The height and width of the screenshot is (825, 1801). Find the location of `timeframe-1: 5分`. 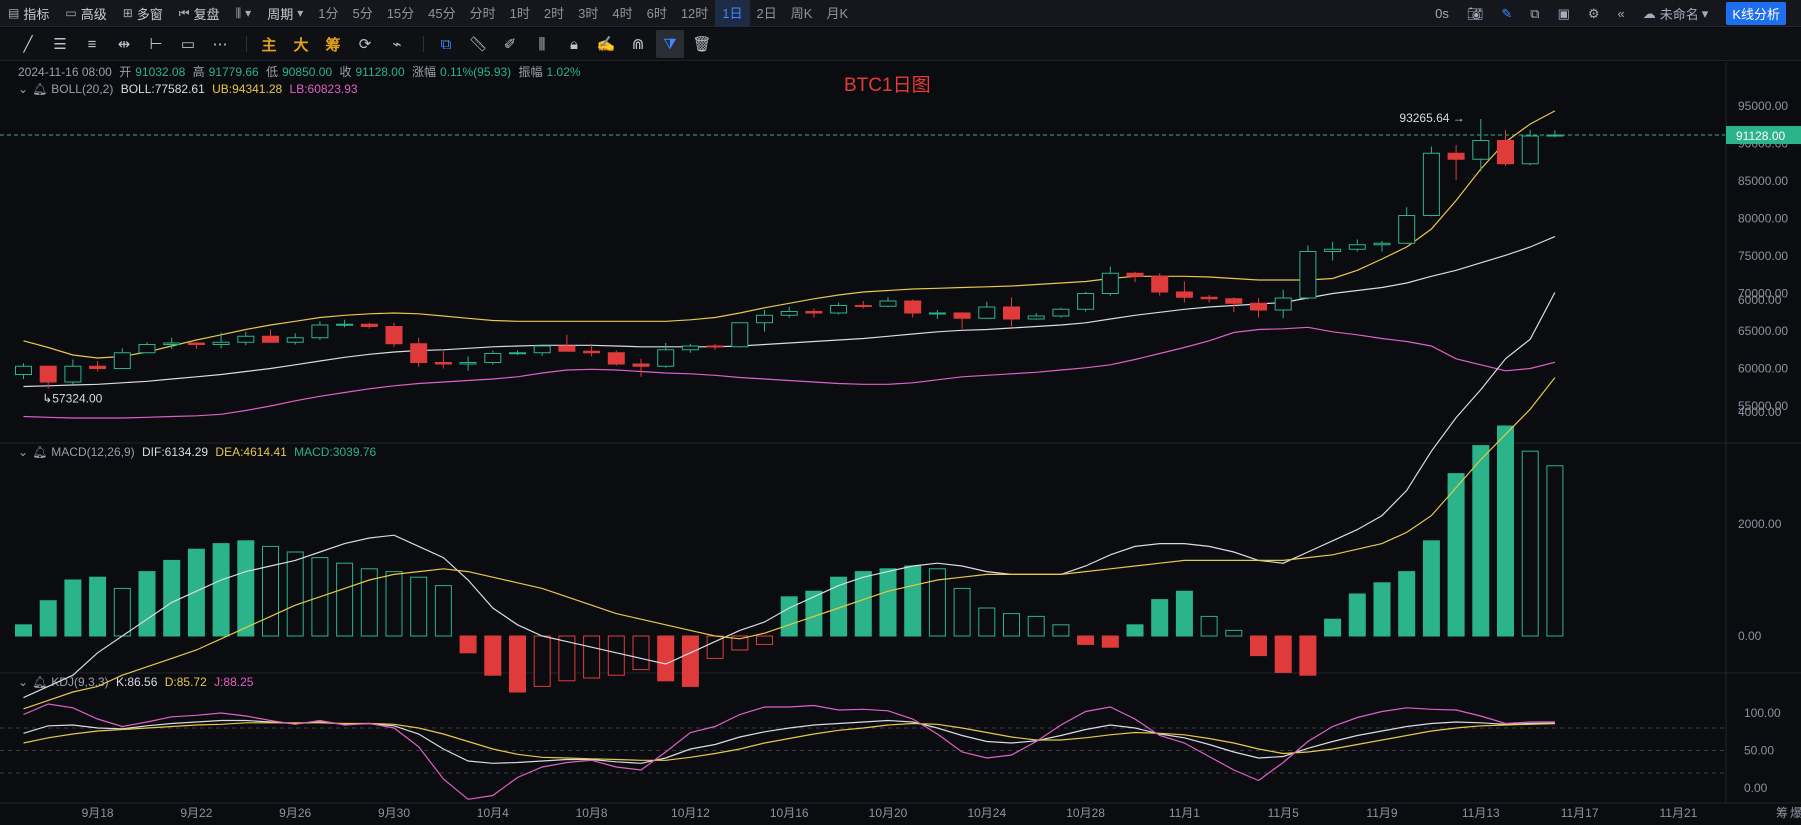

timeframe-1: 5分 is located at coordinates (362, 13).